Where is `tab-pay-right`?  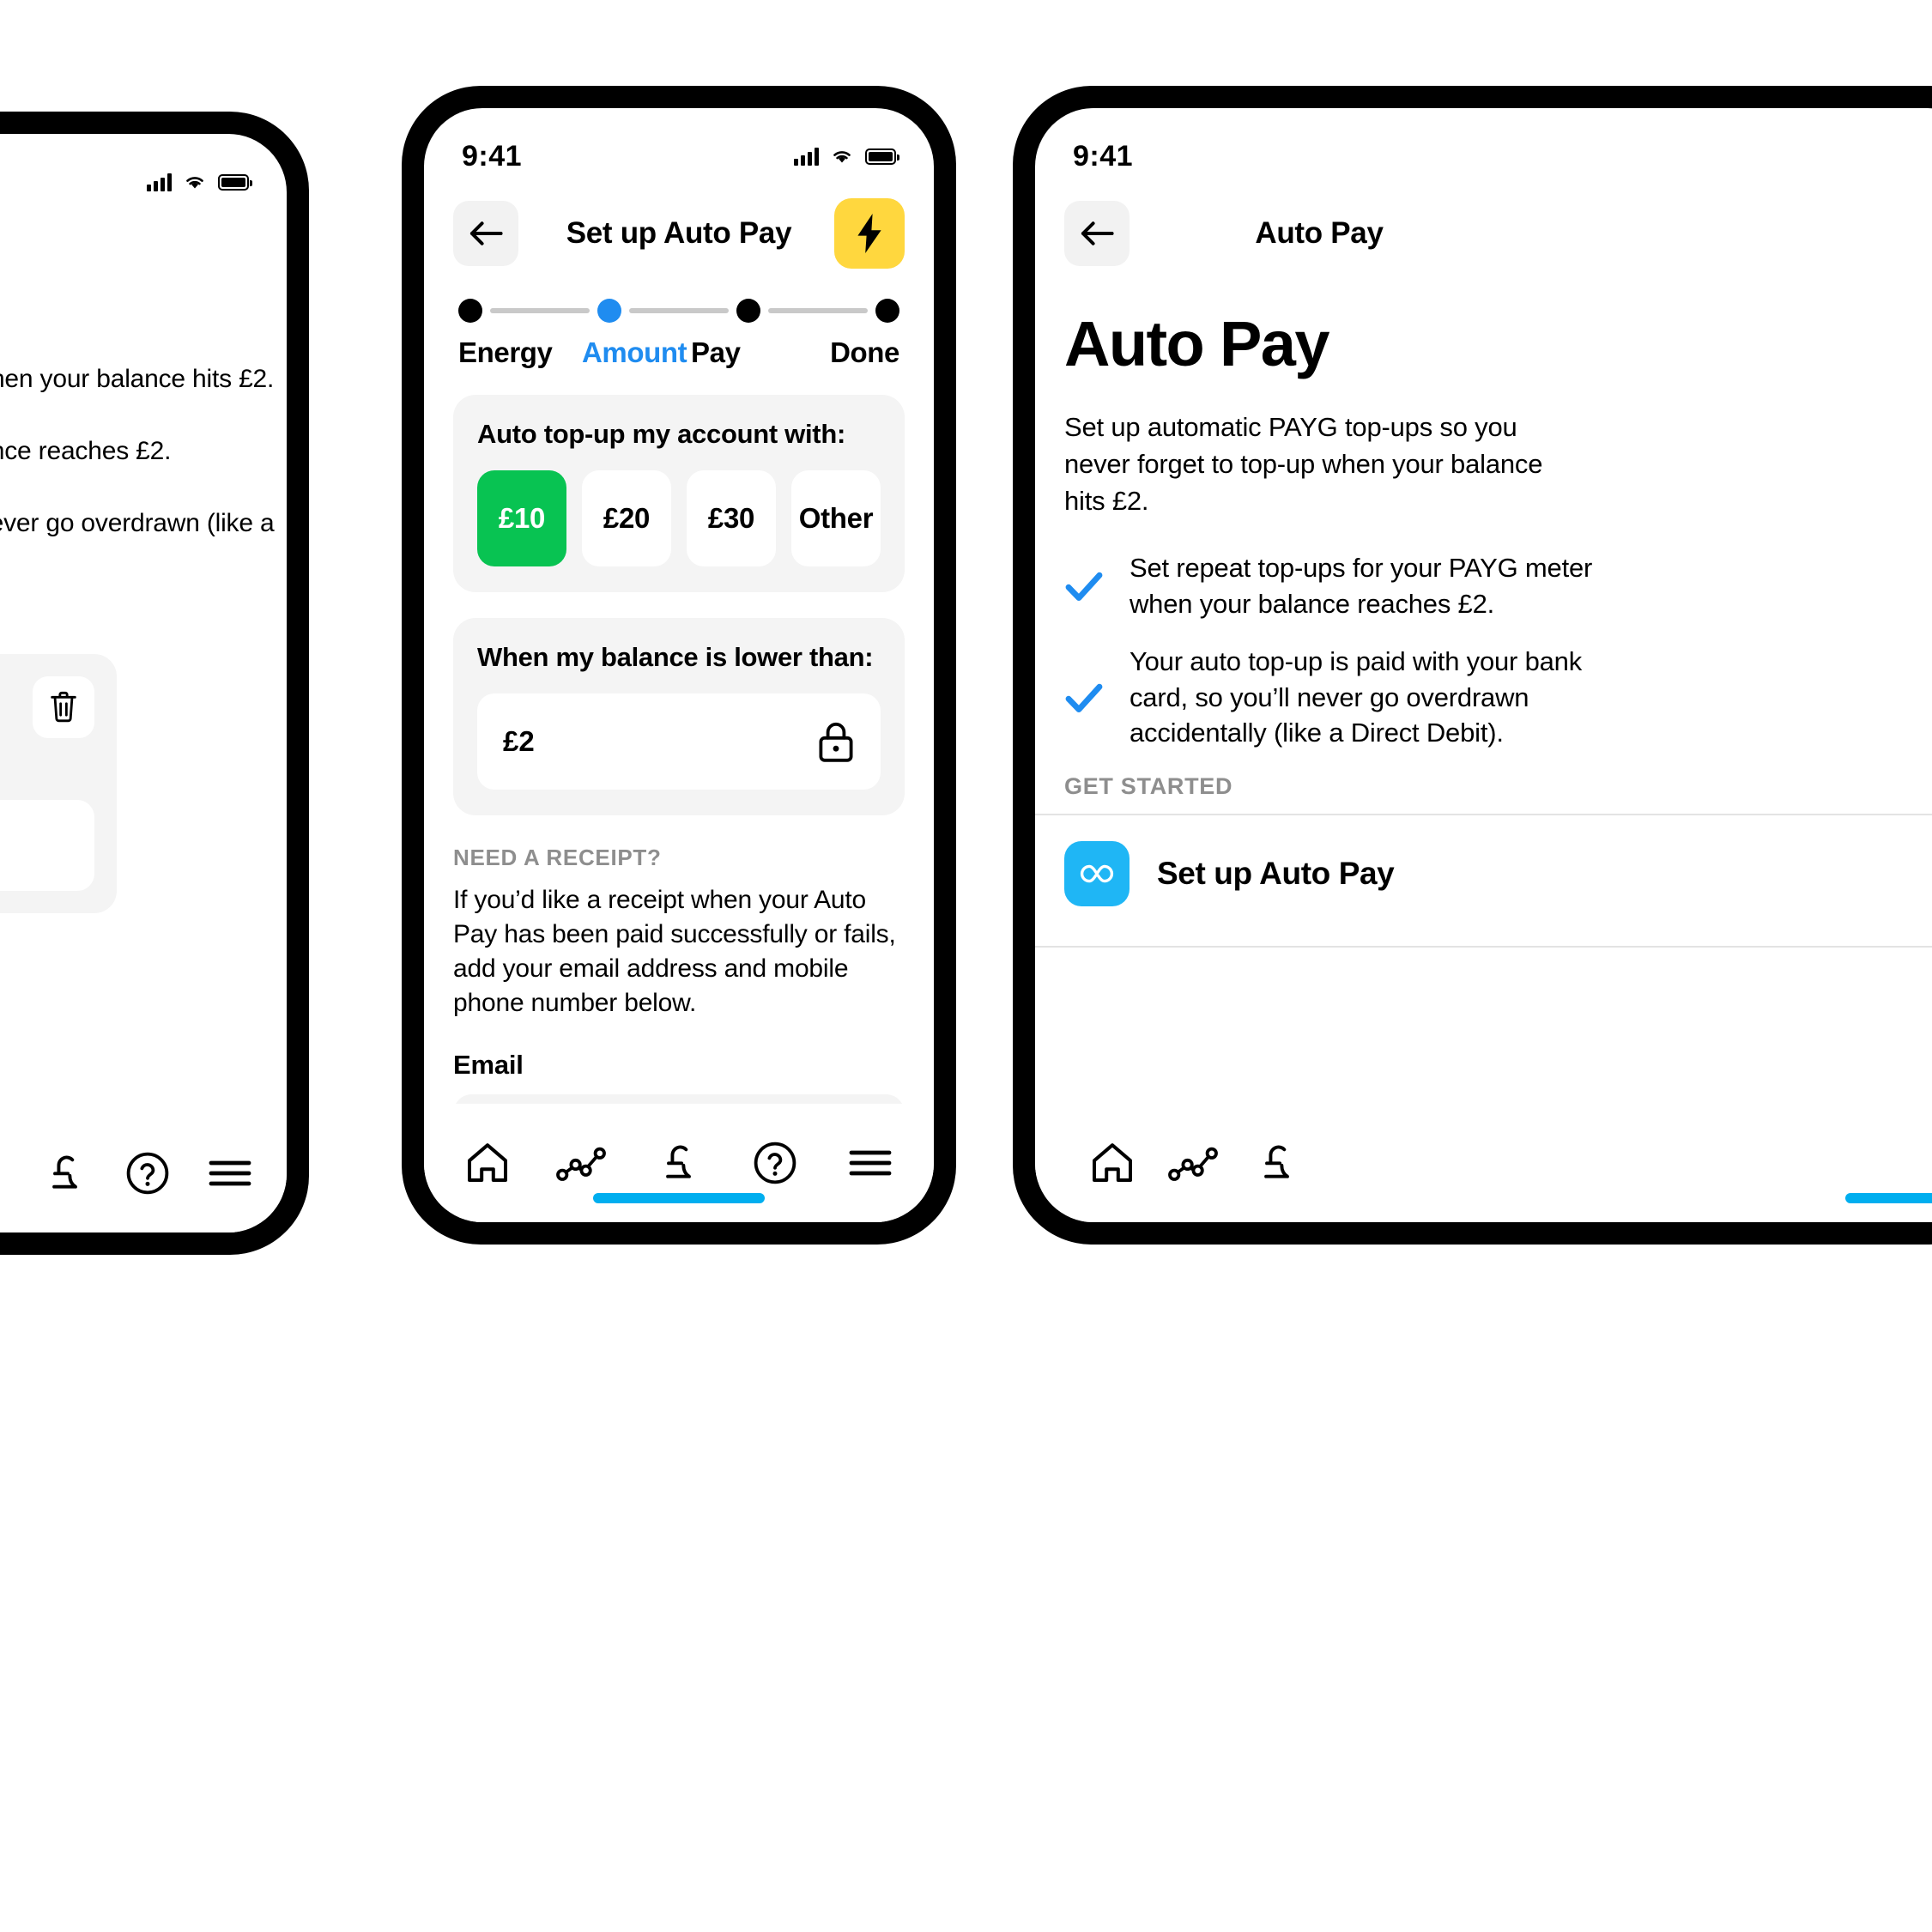 tab-pay-right is located at coordinates (1277, 1163).